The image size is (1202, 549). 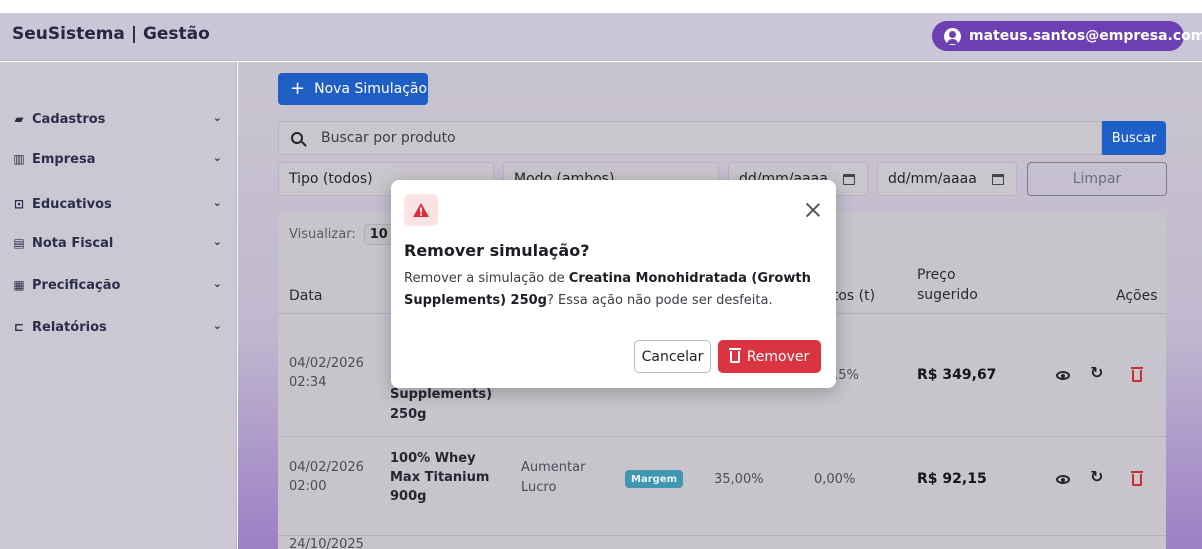 What do you see at coordinates (952, 36) in the screenshot?
I see `user-circle-icon` at bounding box center [952, 36].